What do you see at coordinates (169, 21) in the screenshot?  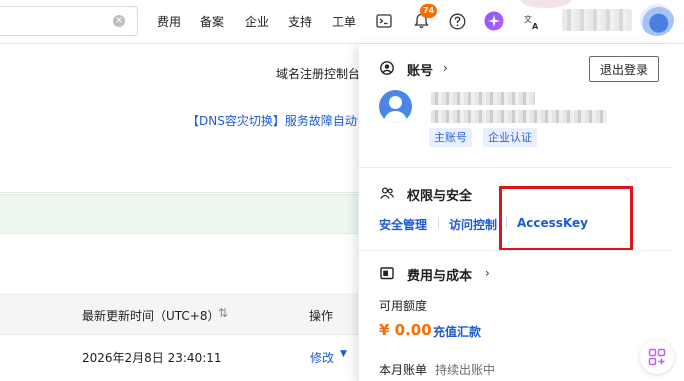 I see `nav-billing: 费用` at bounding box center [169, 21].